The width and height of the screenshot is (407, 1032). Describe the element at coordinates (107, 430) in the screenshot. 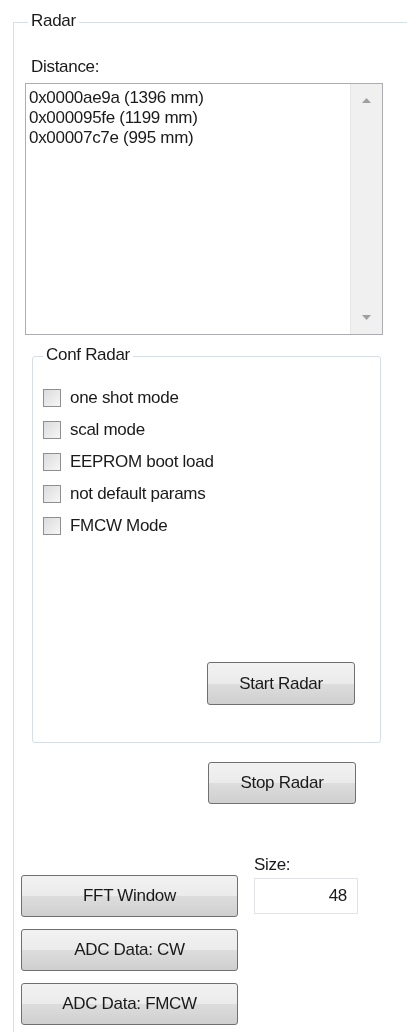

I see `checkbox-label: scal mode` at that location.